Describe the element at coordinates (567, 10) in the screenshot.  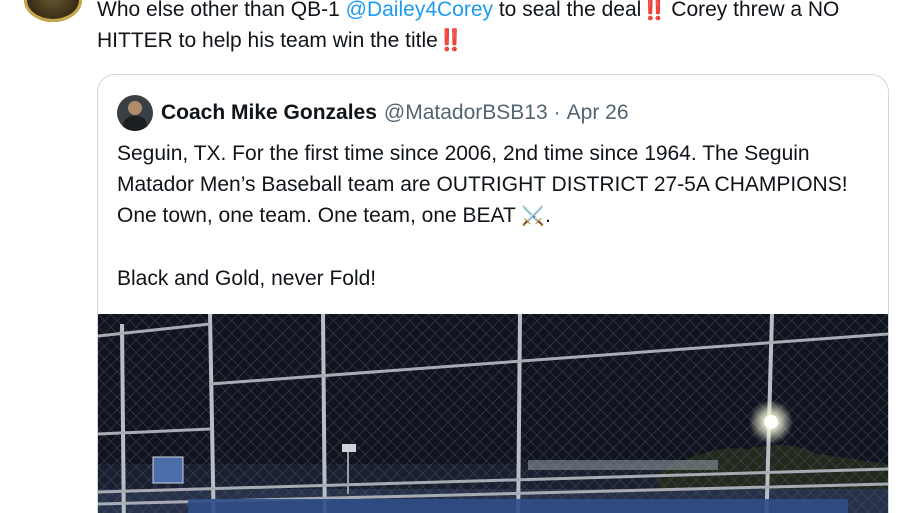
I see `tweet-text-part: to seal the deal` at that location.